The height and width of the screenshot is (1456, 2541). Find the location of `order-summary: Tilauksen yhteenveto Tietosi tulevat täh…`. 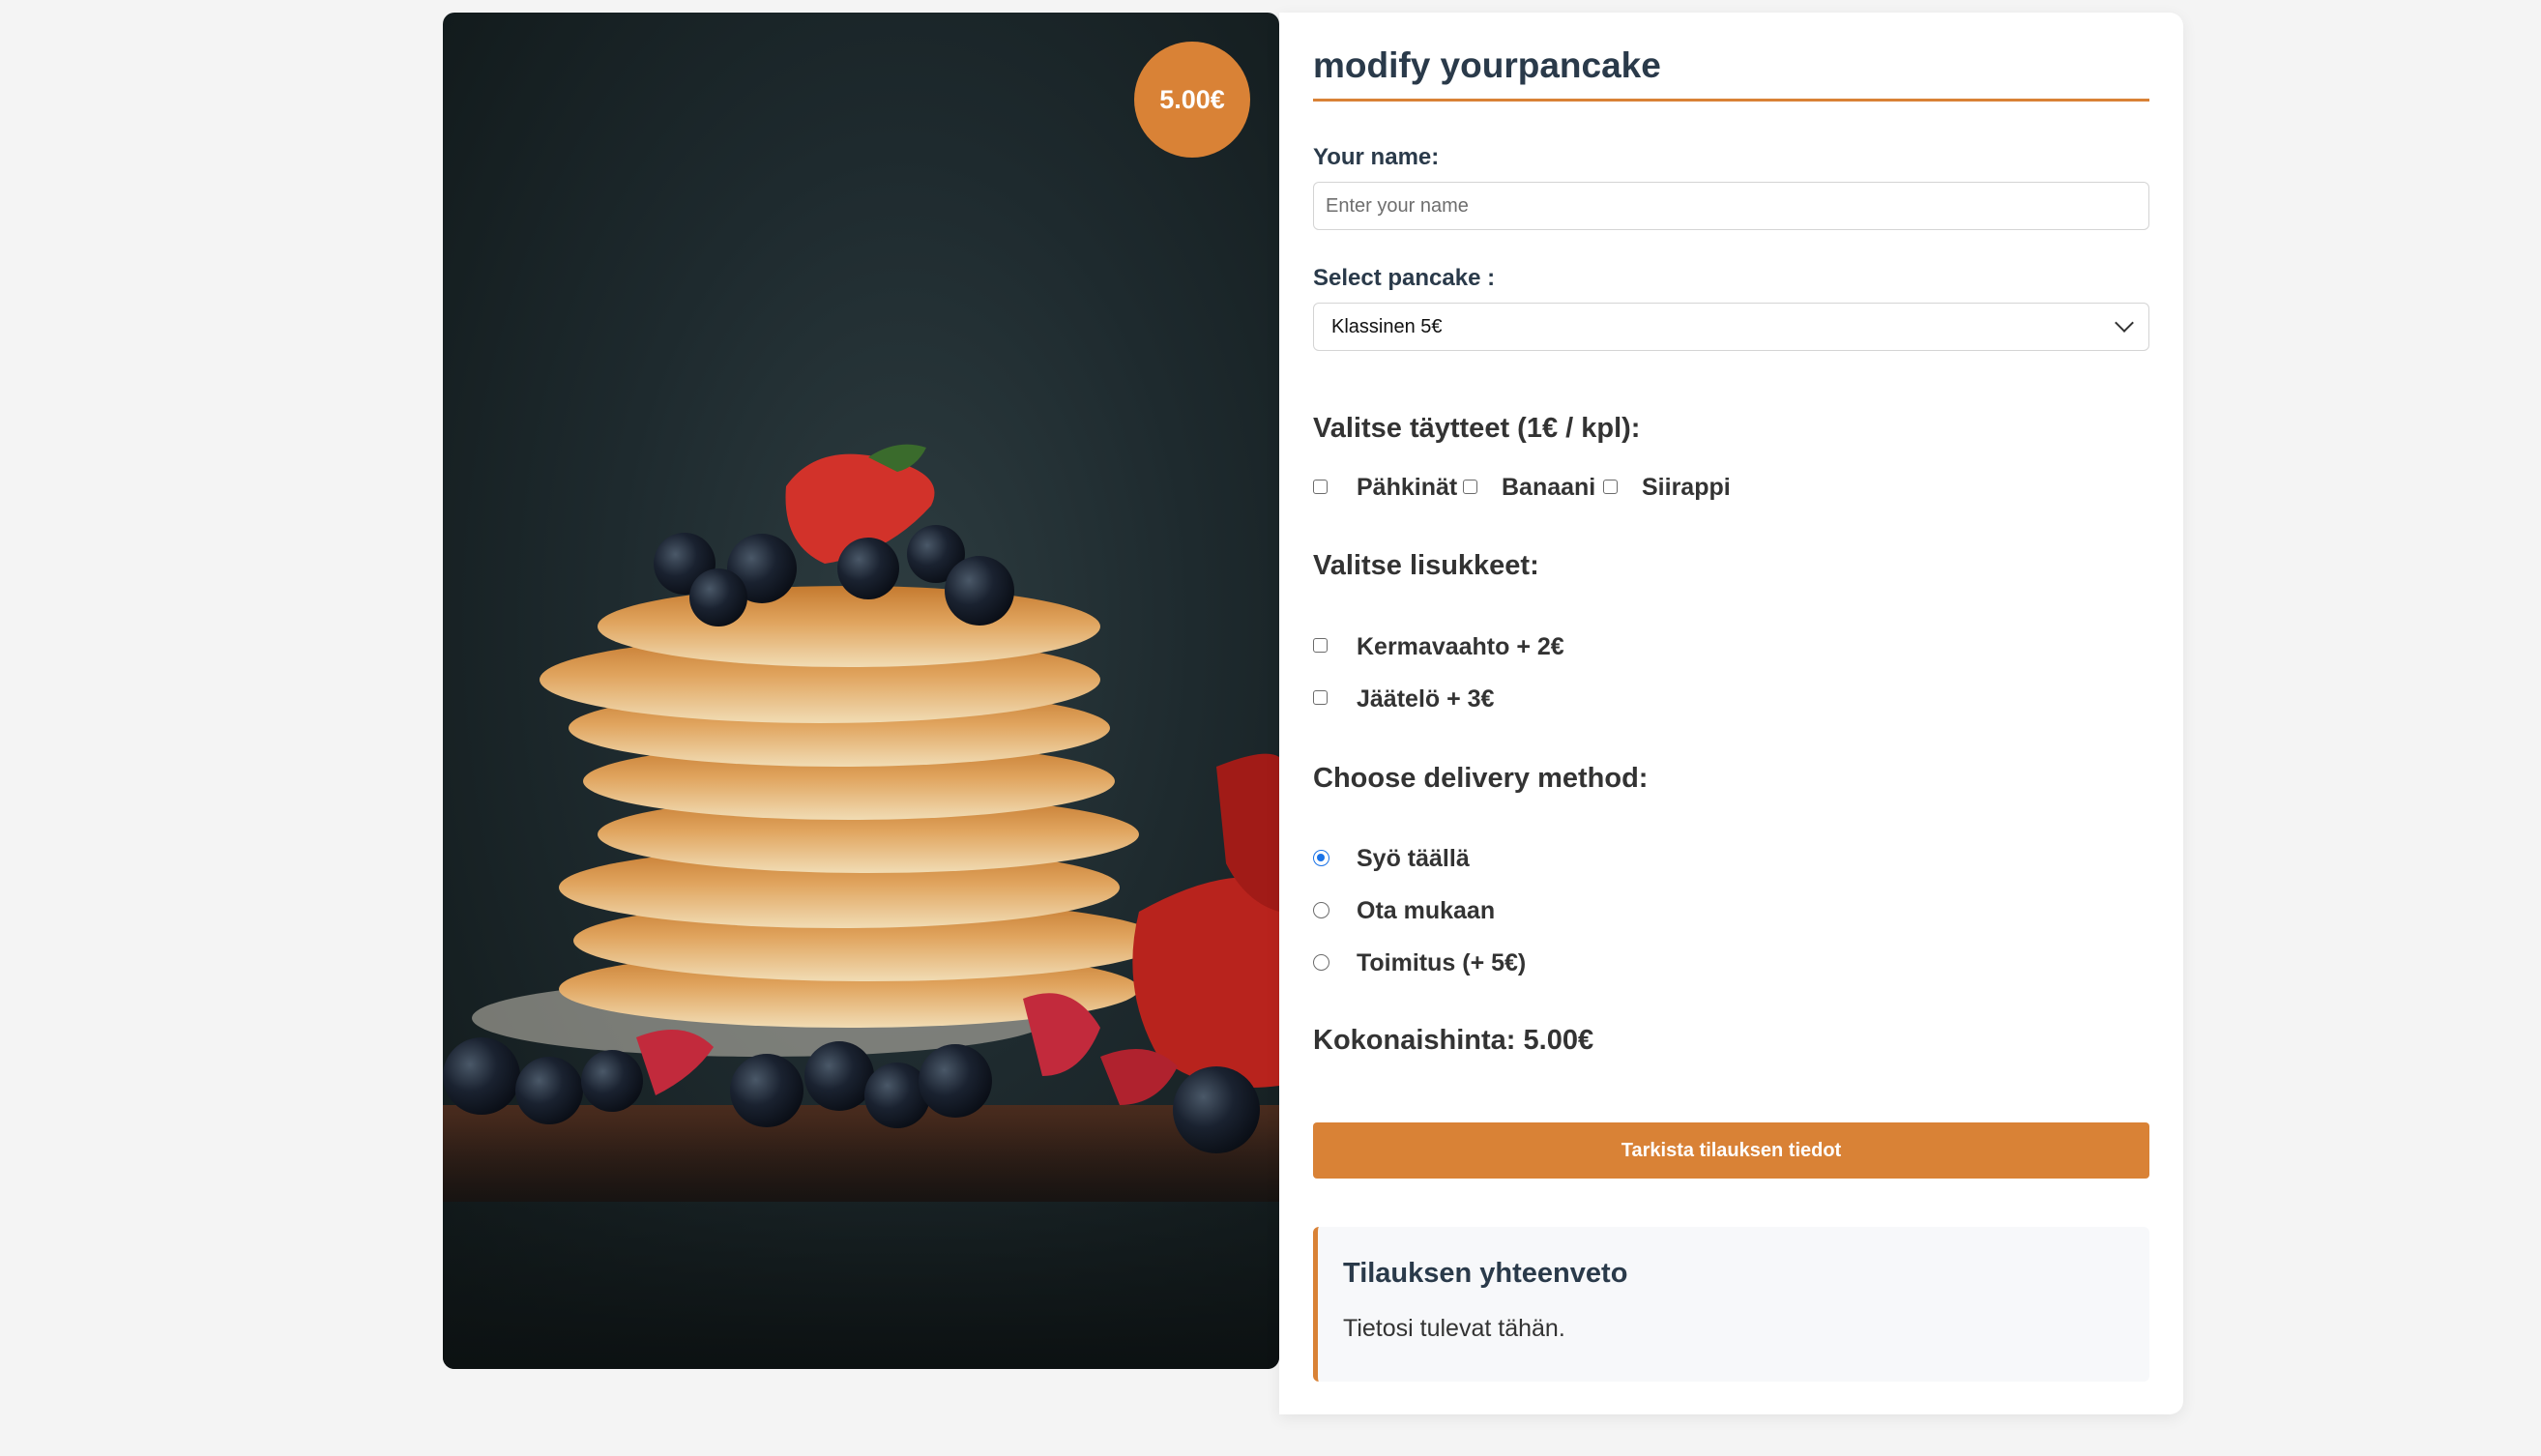

order-summary: Tilauksen yhteenveto Tietosi tulevat täh… is located at coordinates (1731, 1305).